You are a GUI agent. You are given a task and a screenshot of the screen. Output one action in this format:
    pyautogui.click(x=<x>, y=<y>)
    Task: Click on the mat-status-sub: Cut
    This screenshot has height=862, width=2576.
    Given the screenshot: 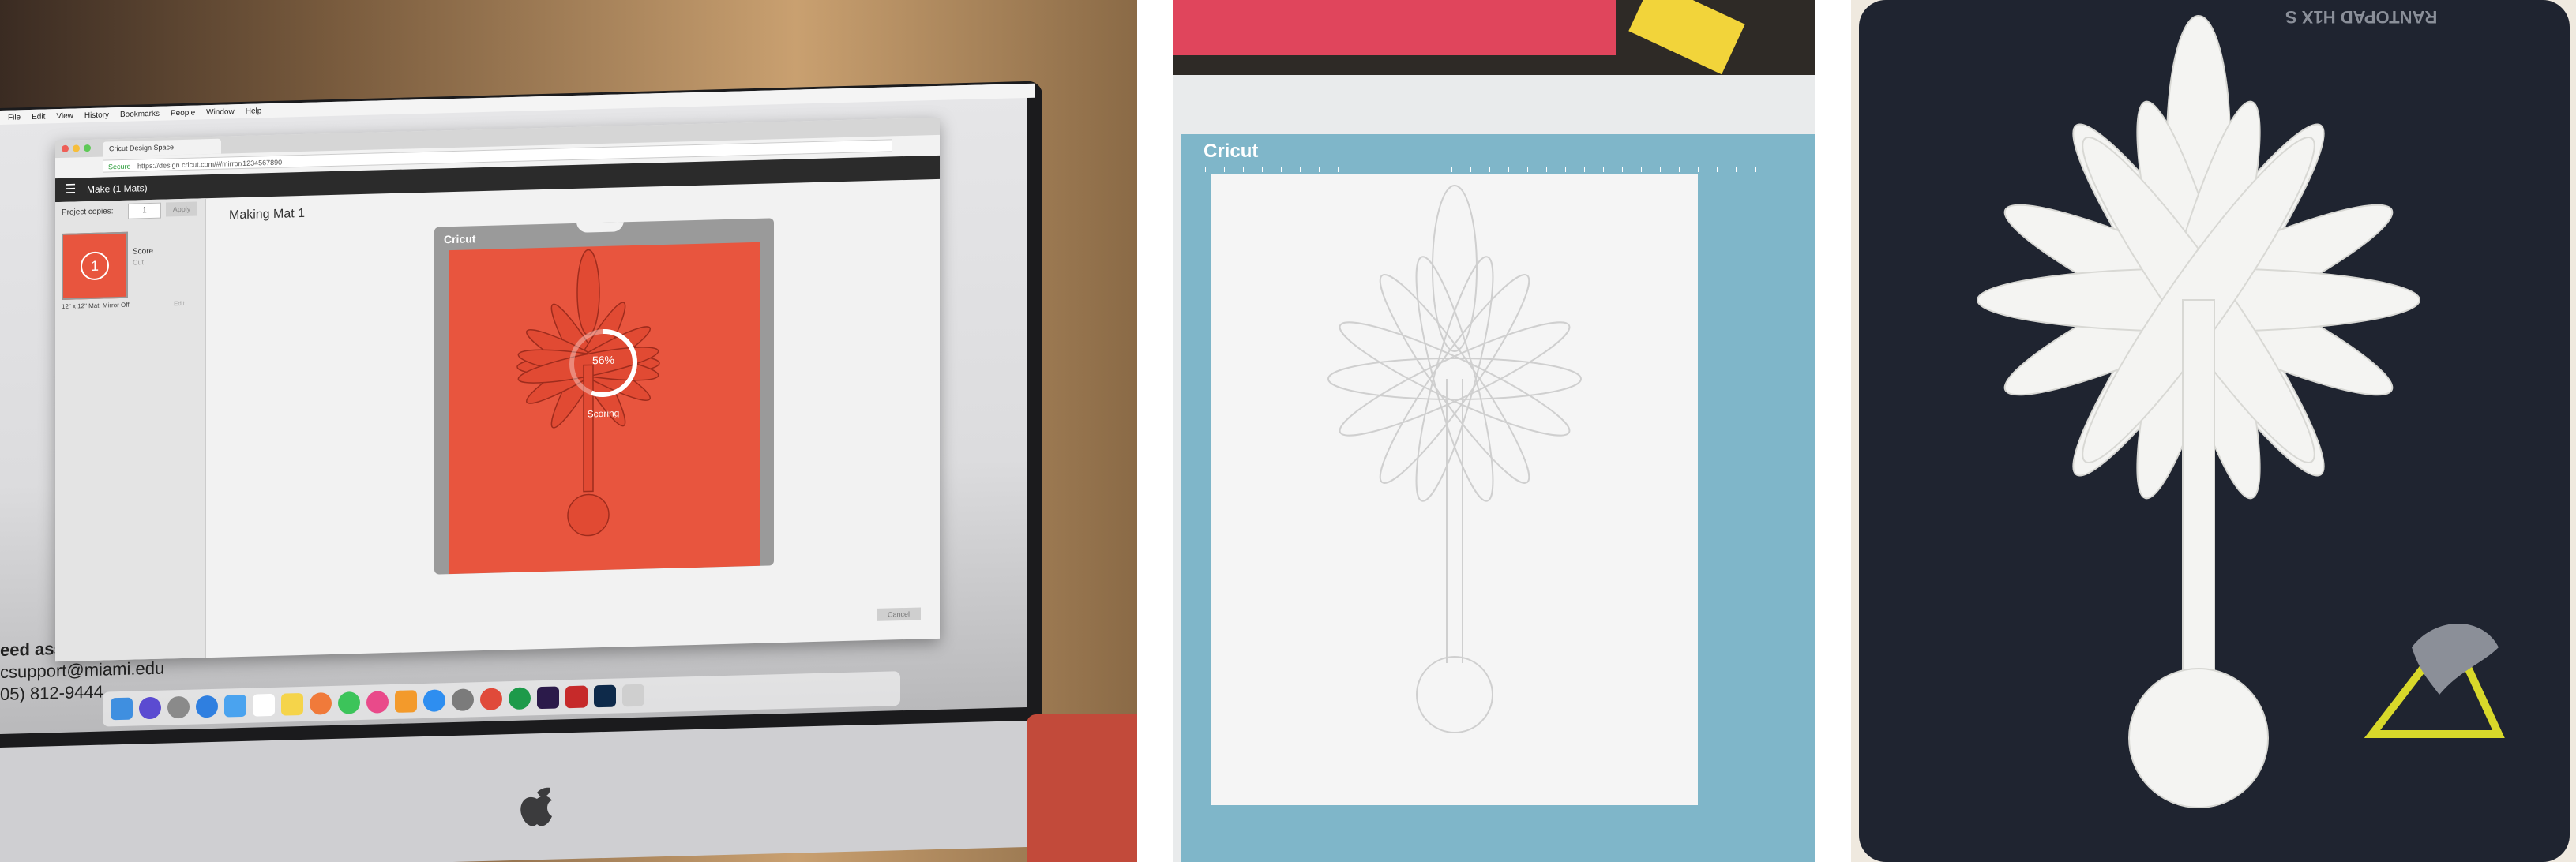 What is the action you would take?
    pyautogui.click(x=139, y=262)
    